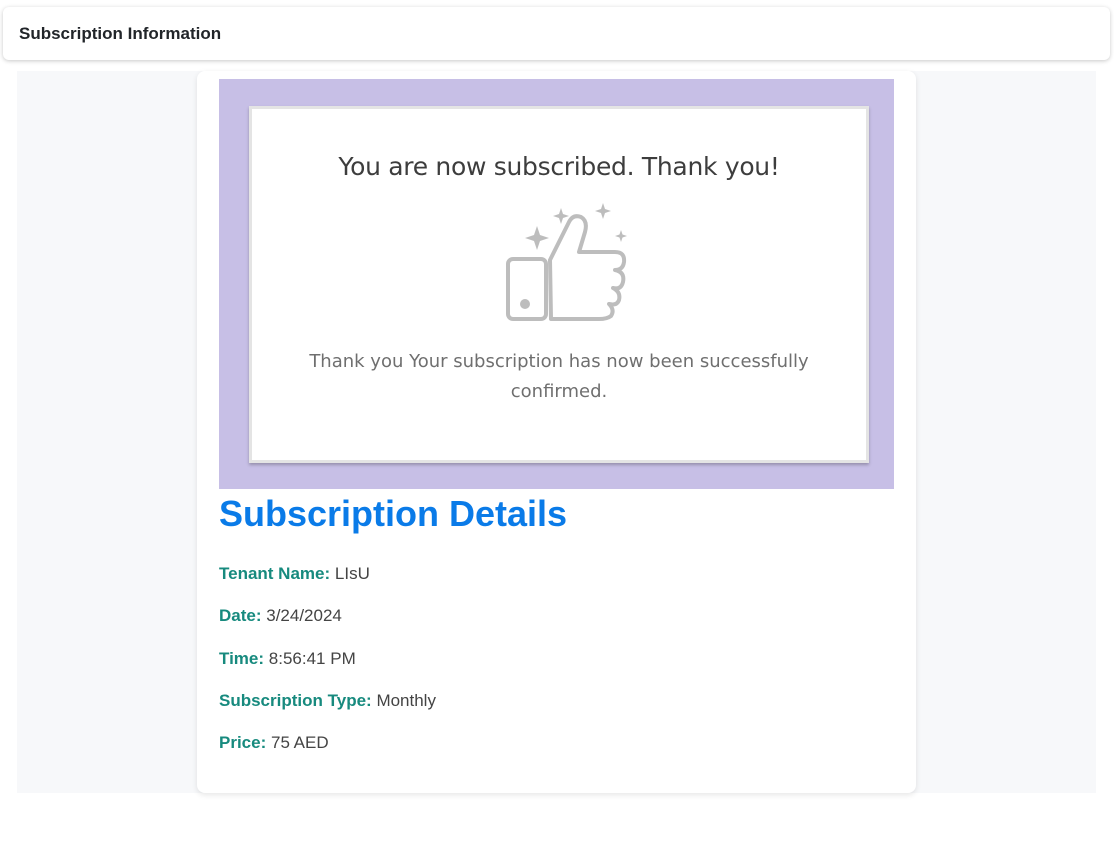  Describe the element at coordinates (352, 573) in the screenshot. I see `tenant-name-value: LIsU` at that location.